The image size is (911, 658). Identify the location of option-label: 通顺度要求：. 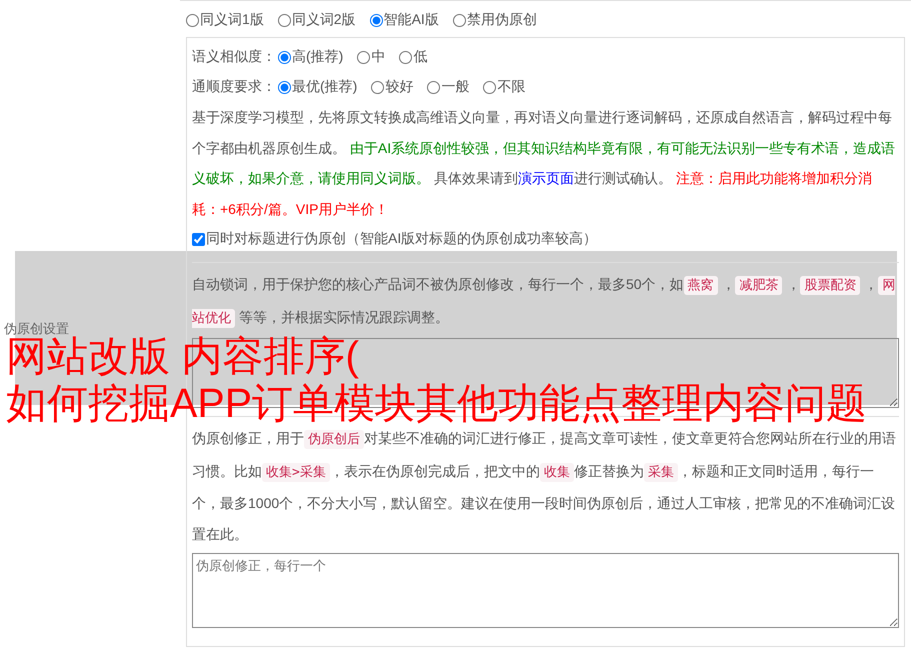
(234, 87).